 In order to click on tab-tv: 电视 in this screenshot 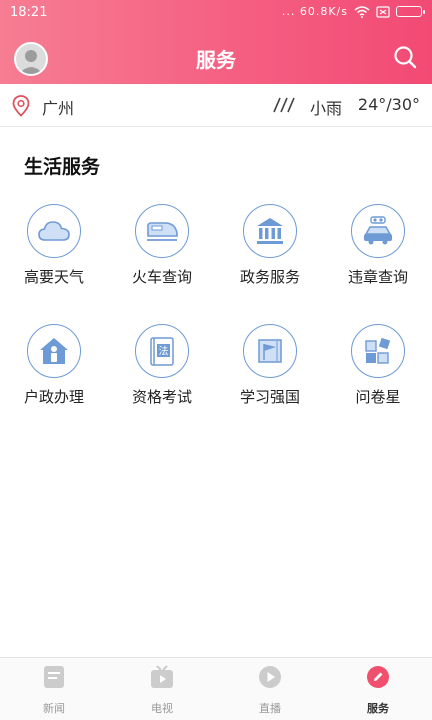, I will do `click(162, 690)`.